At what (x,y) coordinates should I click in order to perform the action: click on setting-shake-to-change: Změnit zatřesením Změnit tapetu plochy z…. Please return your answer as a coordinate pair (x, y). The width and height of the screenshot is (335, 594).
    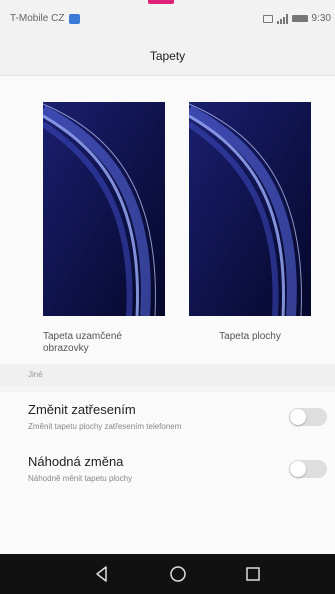
    Looking at the image, I should click on (167, 418).